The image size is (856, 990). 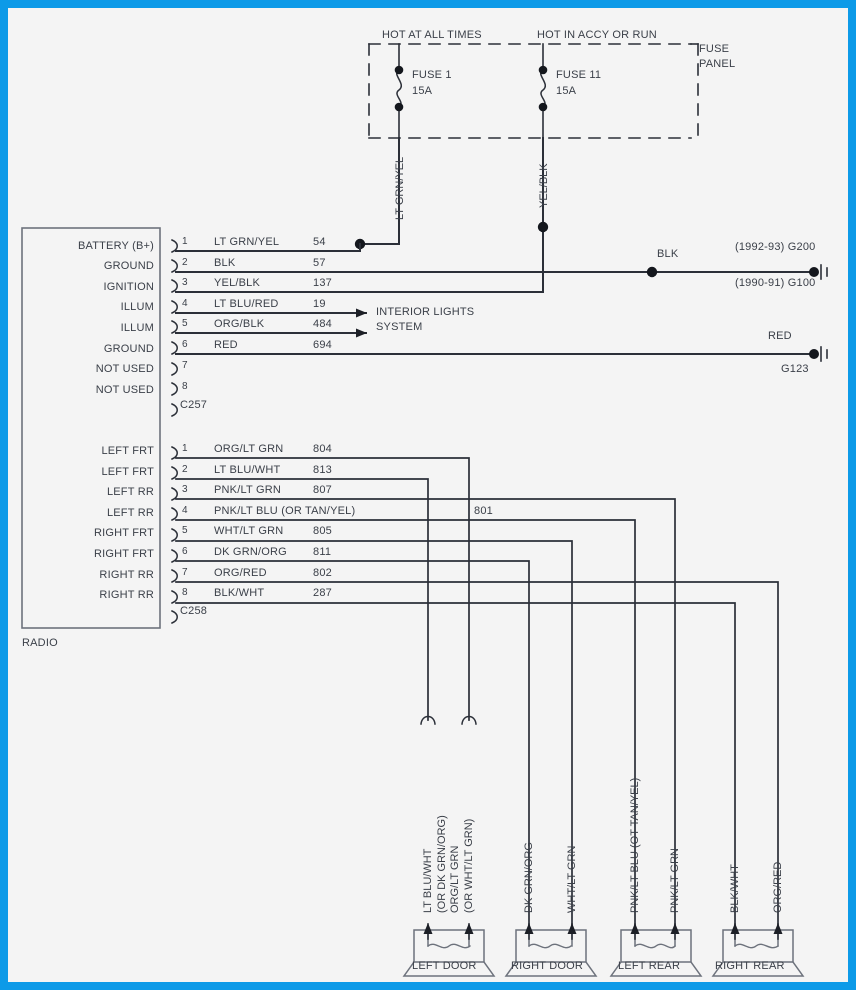 What do you see at coordinates (780, 336) in the screenshot?
I see `ground-wire-label-red: RED` at bounding box center [780, 336].